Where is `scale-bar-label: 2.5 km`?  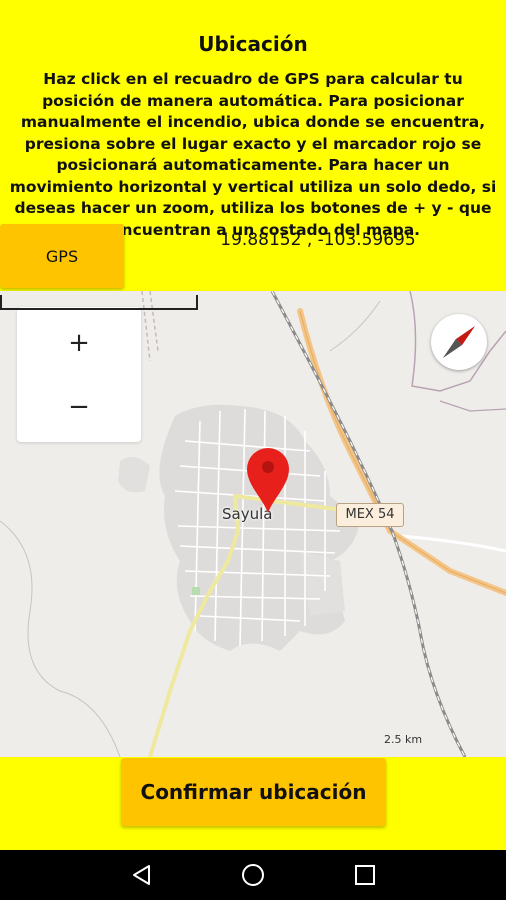 scale-bar-label: 2.5 km is located at coordinates (403, 739).